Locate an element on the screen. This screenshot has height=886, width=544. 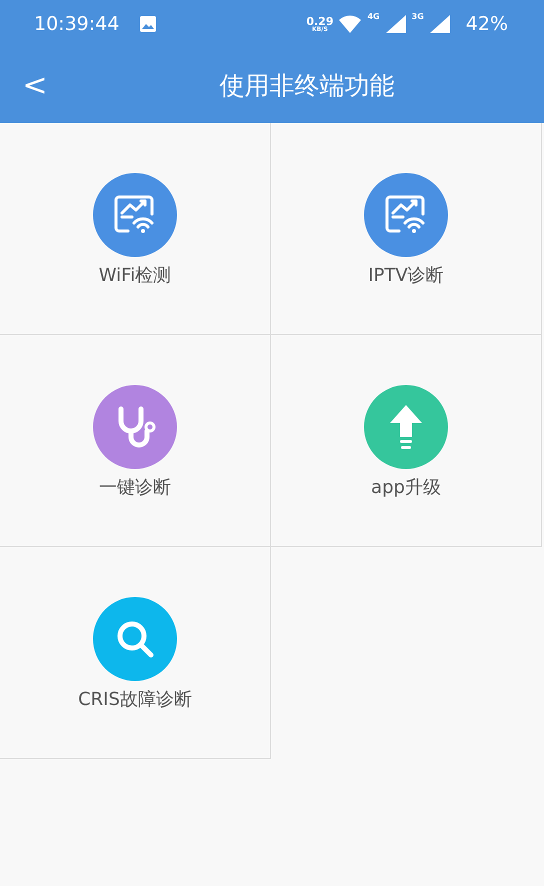
feature-tile: 一键诊断 is located at coordinates (135, 441).